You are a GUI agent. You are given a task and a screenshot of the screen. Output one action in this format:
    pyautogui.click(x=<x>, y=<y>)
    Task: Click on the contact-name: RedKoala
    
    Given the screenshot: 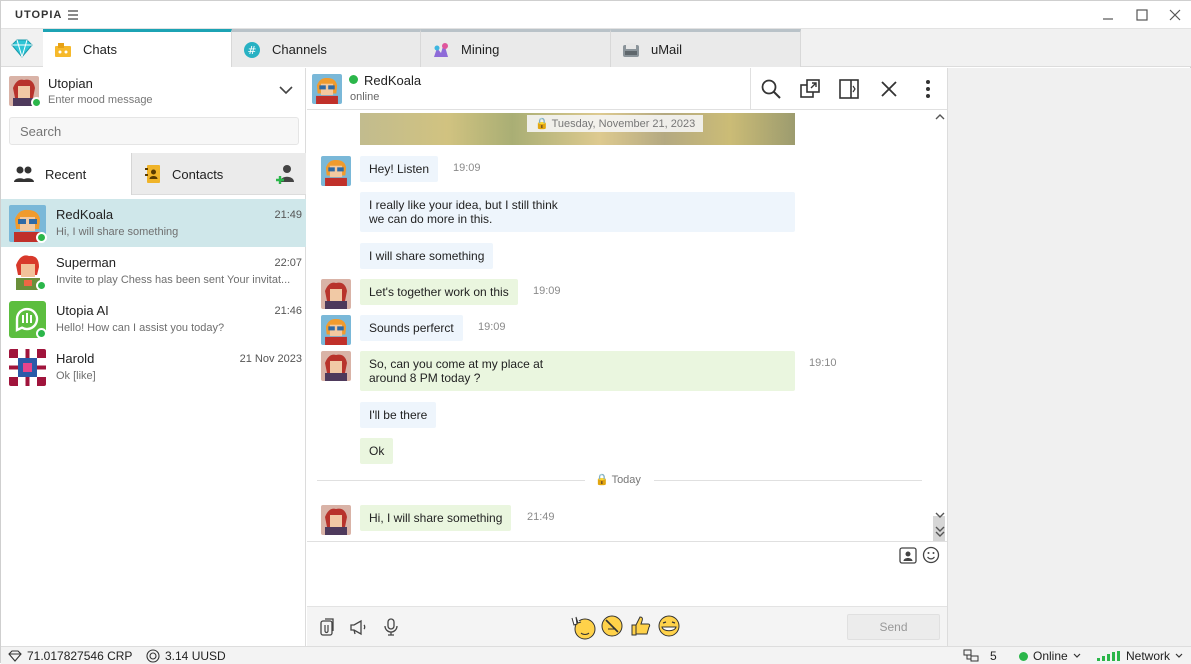 What is the action you would take?
    pyautogui.click(x=393, y=80)
    